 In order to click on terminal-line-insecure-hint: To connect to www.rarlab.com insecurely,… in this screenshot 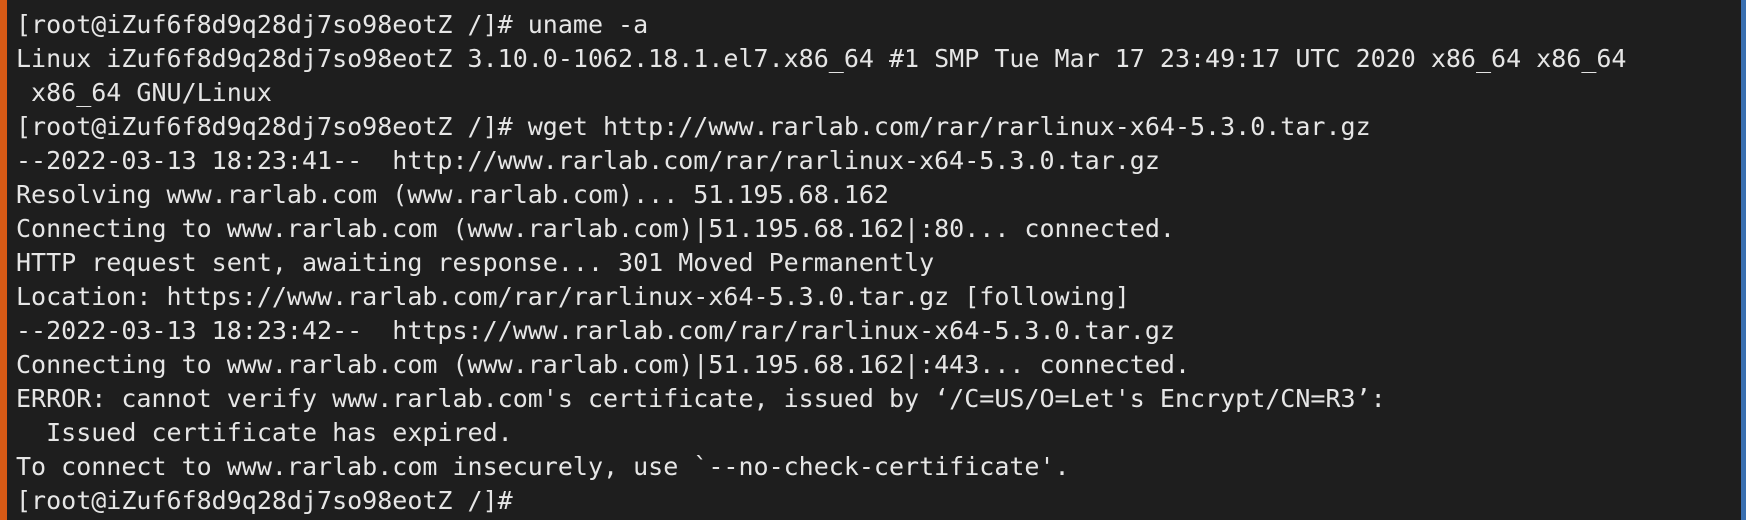, I will do `click(543, 466)`.